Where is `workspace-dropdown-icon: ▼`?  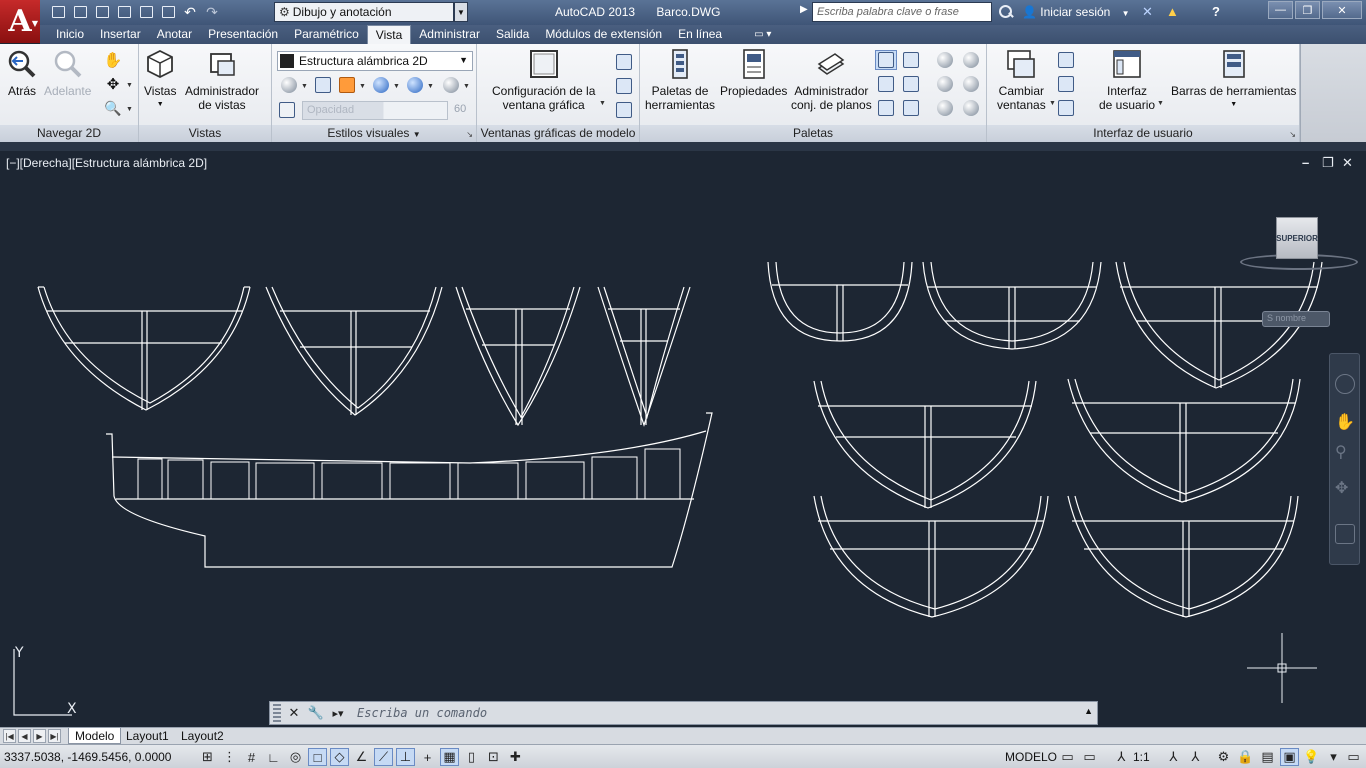
workspace-dropdown-icon: ▼ is located at coordinates (461, 12).